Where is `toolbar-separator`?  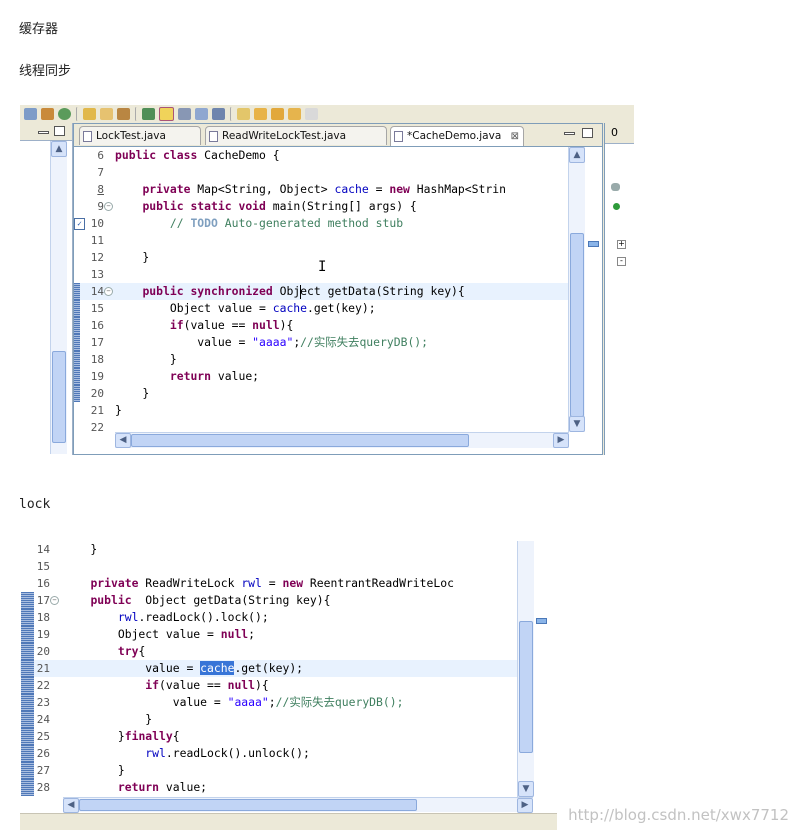 toolbar-separator is located at coordinates (231, 114).